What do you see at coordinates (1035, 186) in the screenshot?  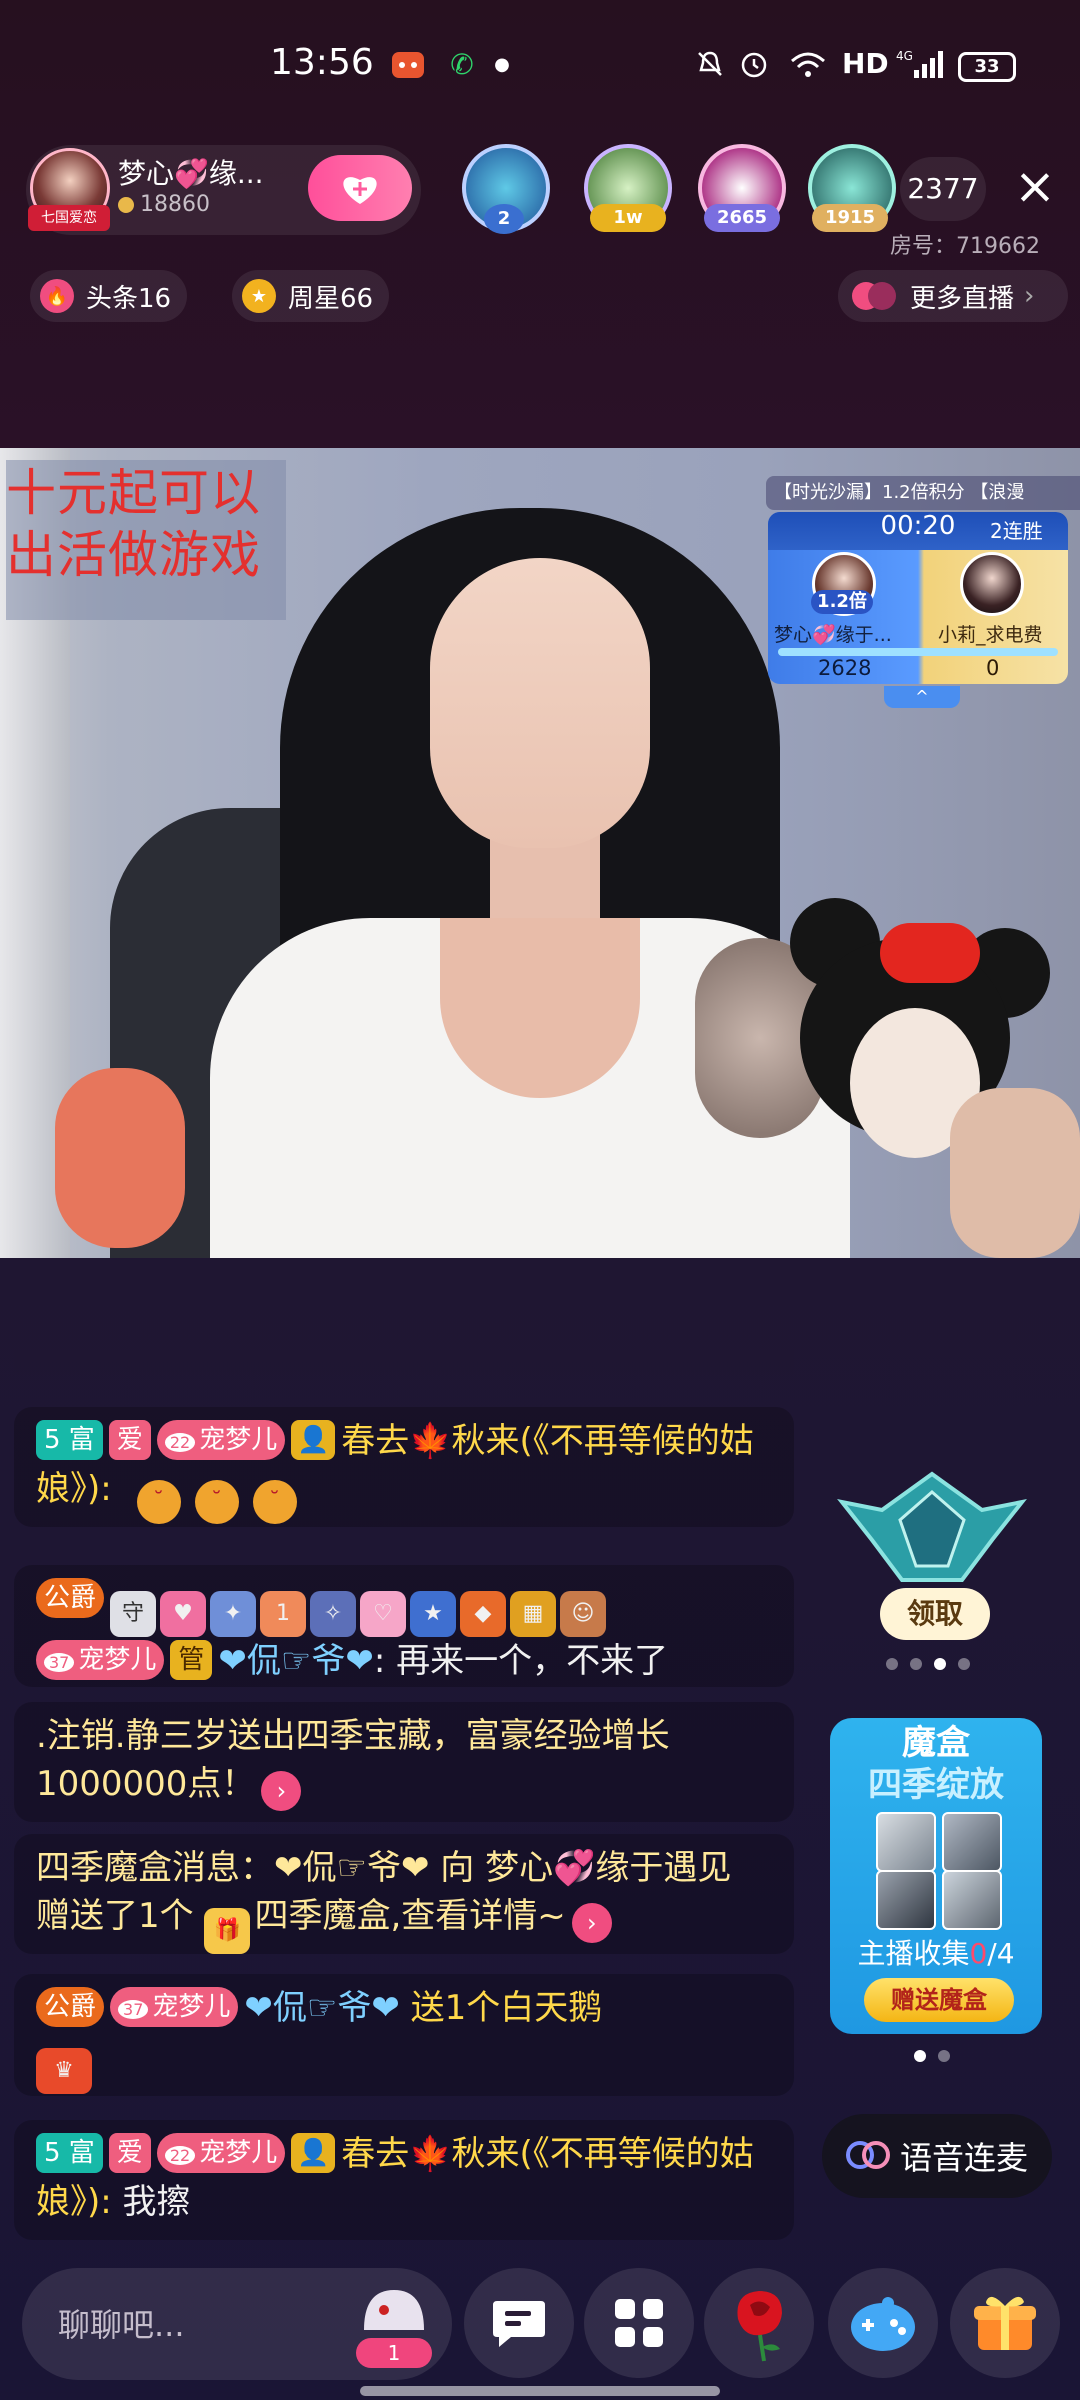 I see `close-icon: ×` at bounding box center [1035, 186].